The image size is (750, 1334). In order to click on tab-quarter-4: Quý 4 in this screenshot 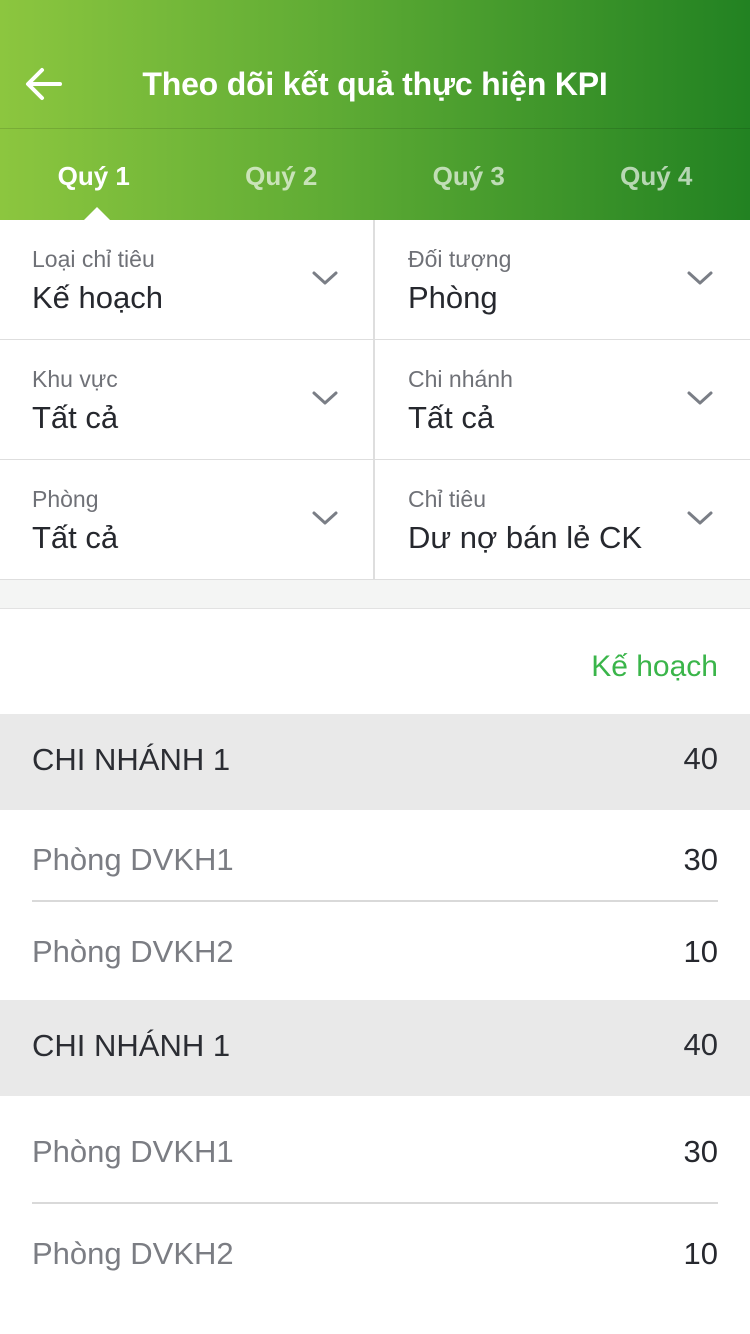, I will do `click(656, 174)`.